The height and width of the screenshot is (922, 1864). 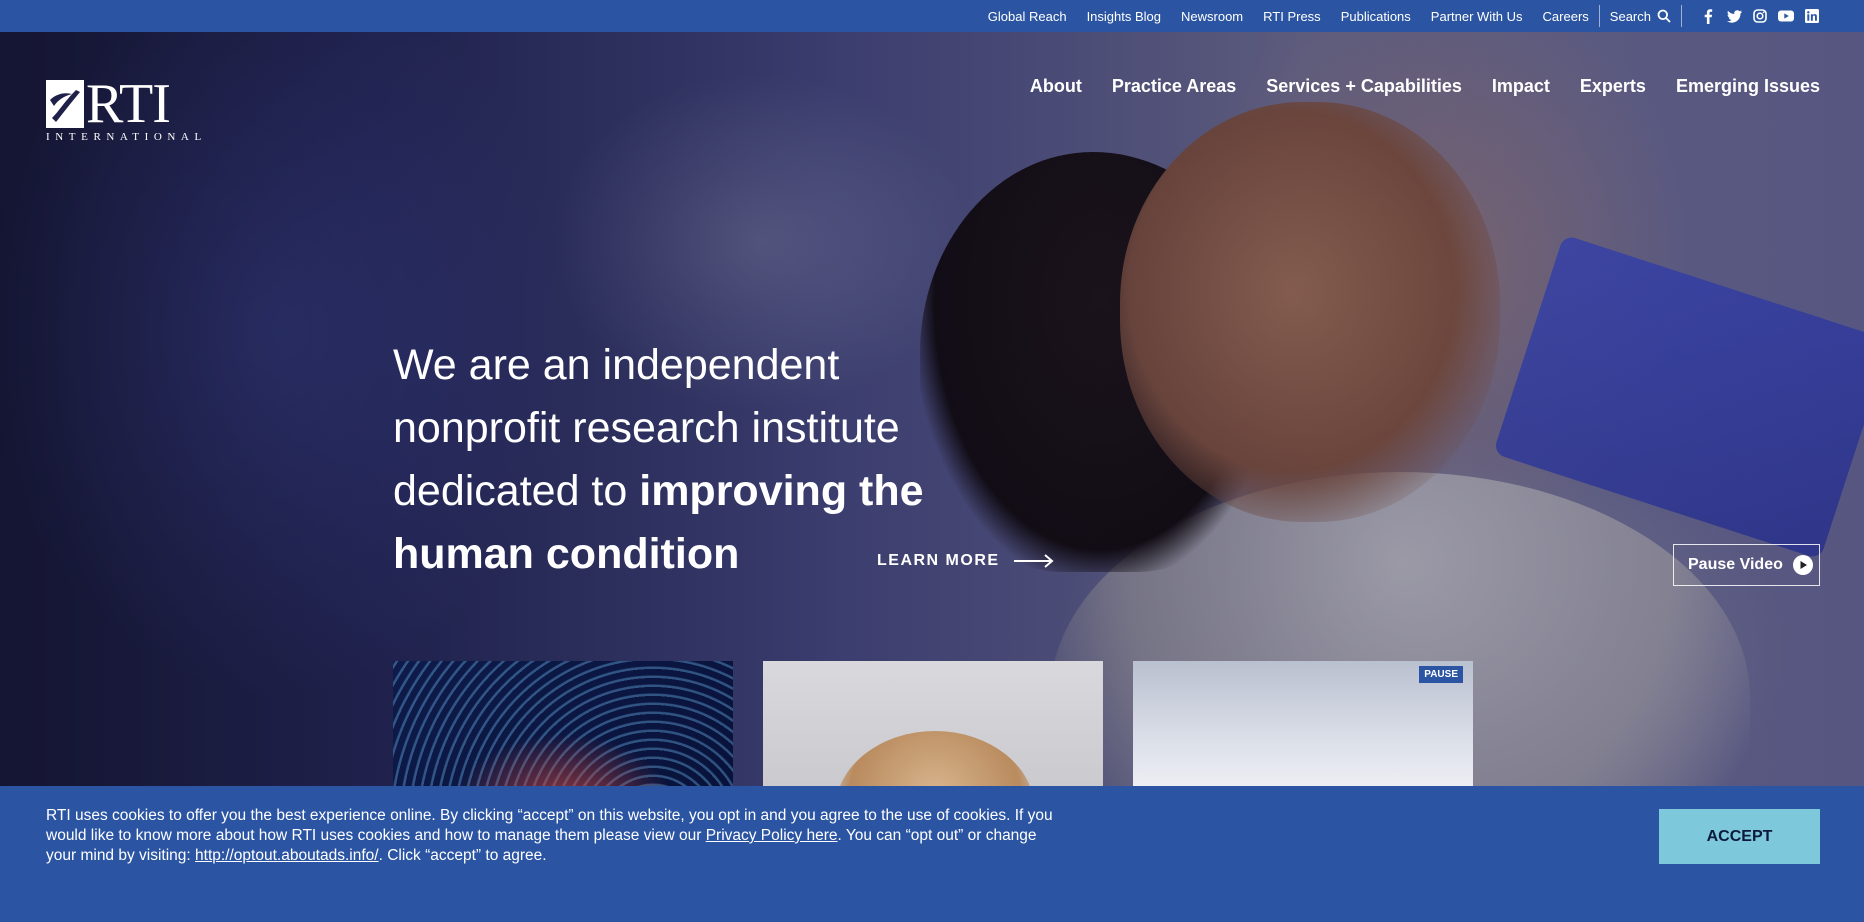 What do you see at coordinates (1664, 16) in the screenshot?
I see `search-icon` at bounding box center [1664, 16].